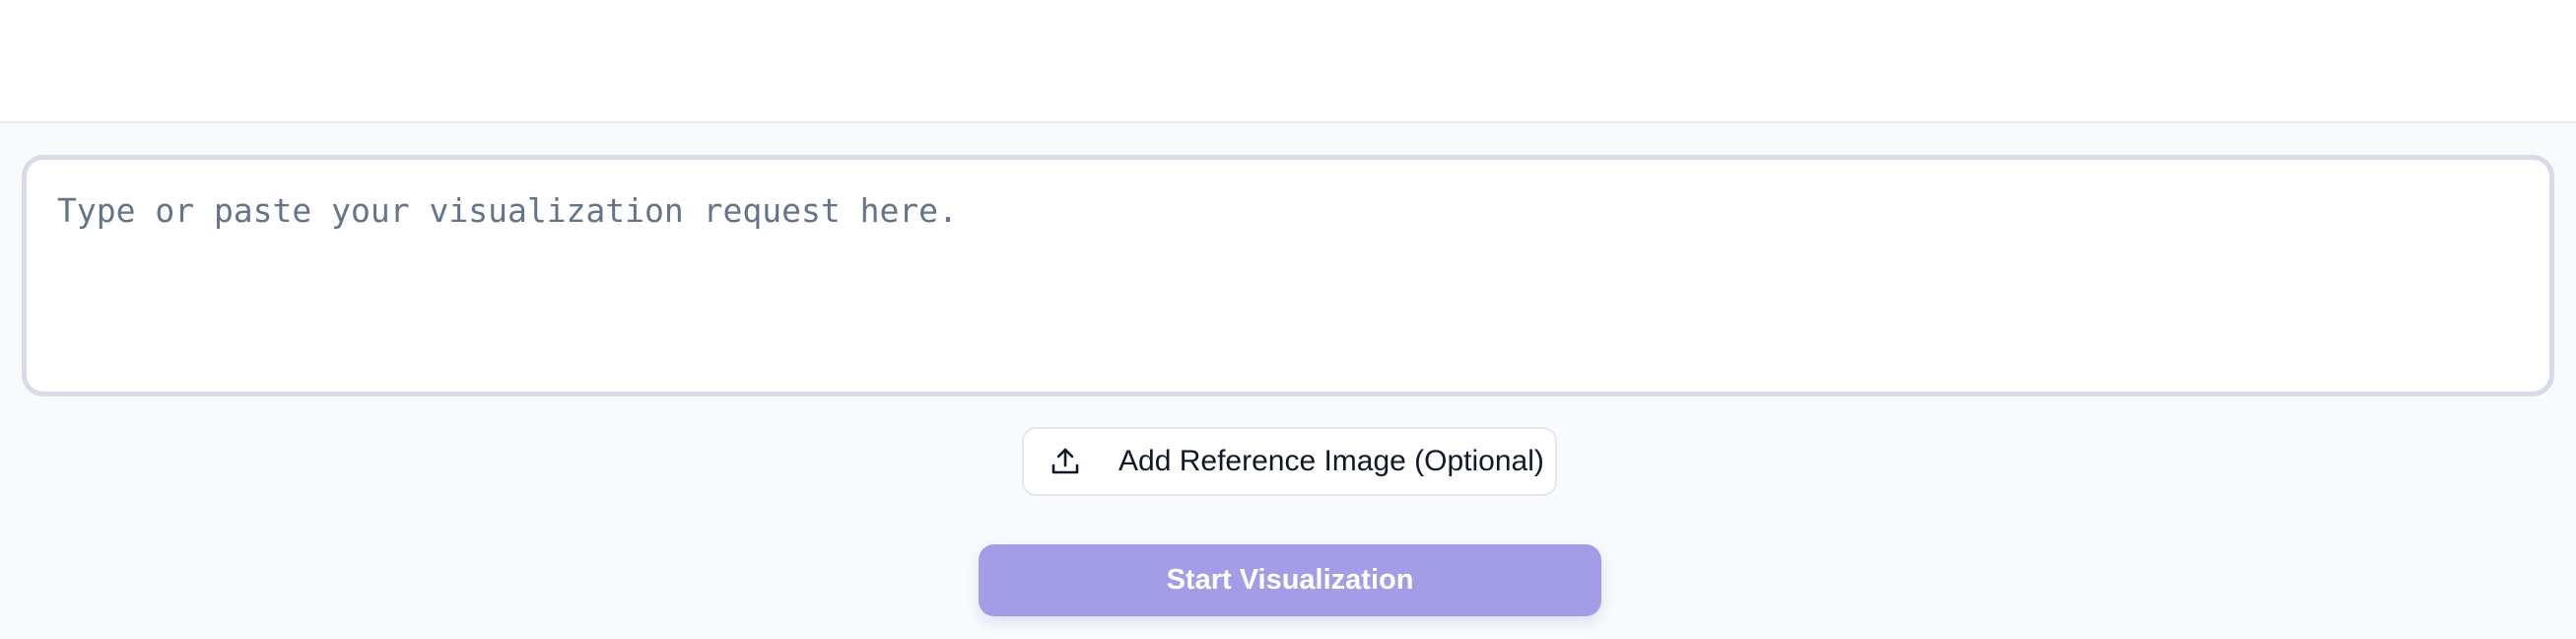 The width and height of the screenshot is (2576, 639). I want to click on add-reference-image-button: Add Reference Image (Optional), so click(1289, 461).